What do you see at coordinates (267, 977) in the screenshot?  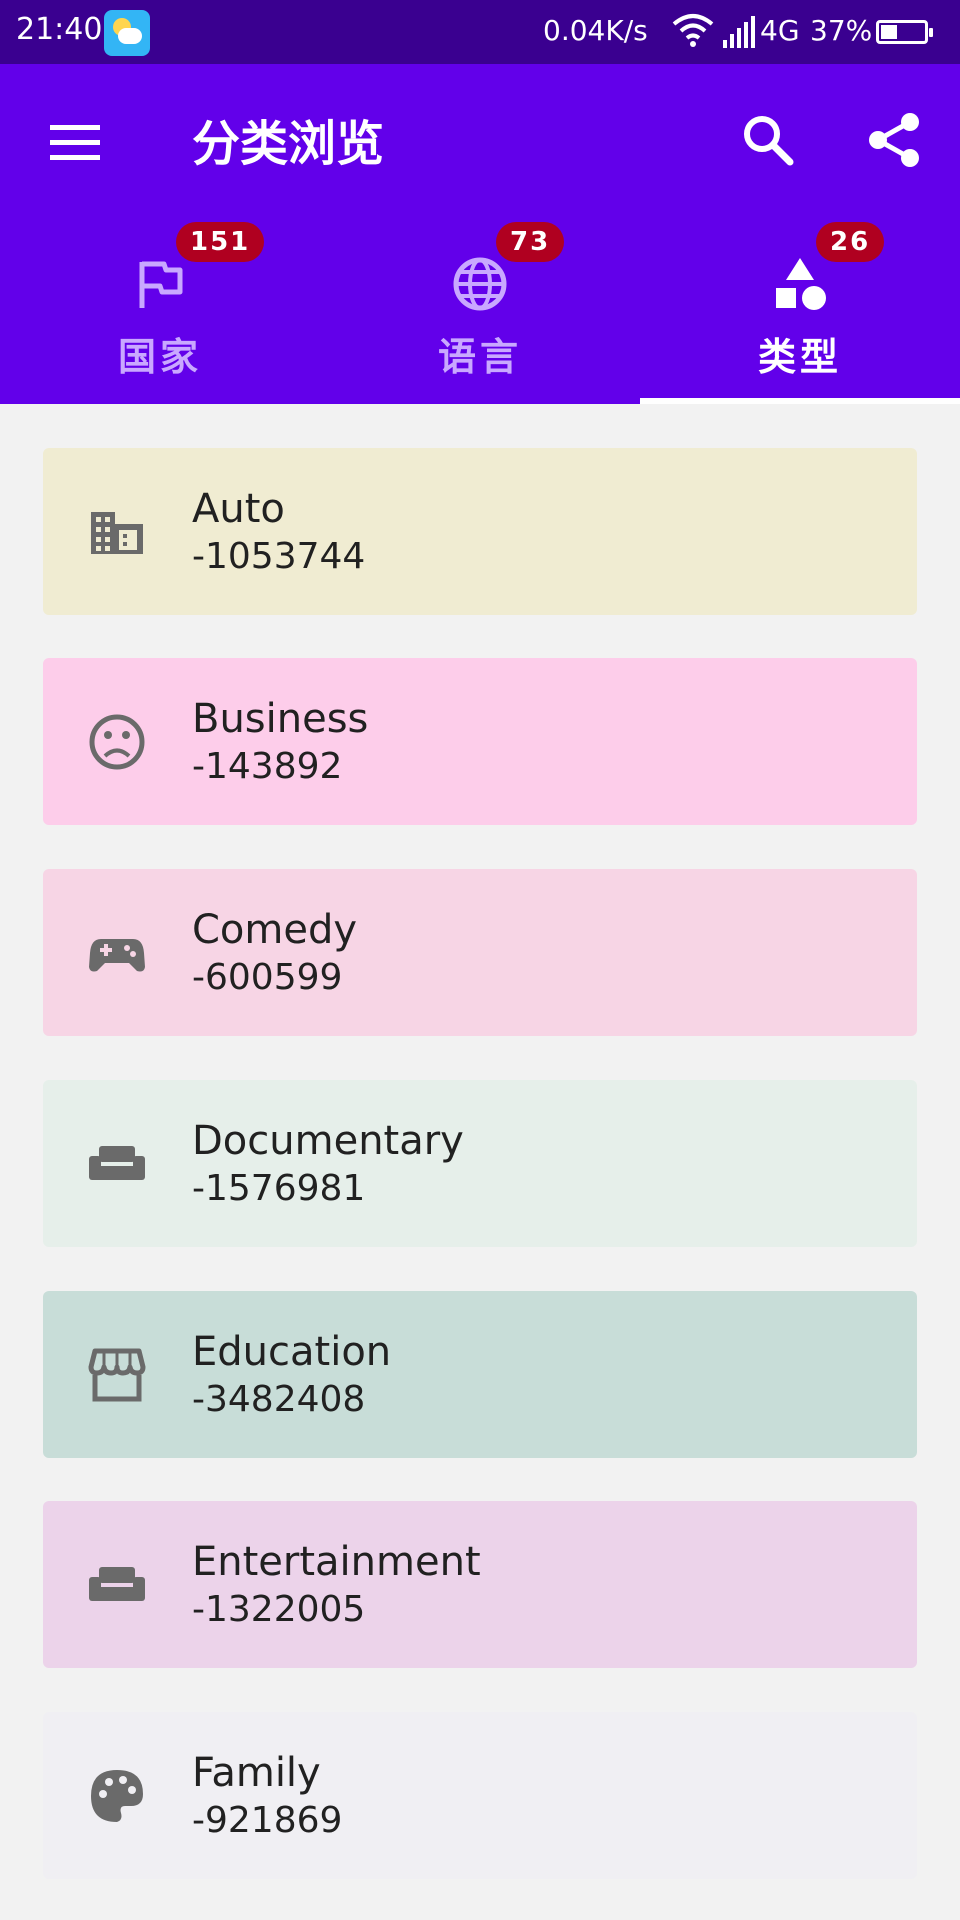 I see `category-value: -600599` at bounding box center [267, 977].